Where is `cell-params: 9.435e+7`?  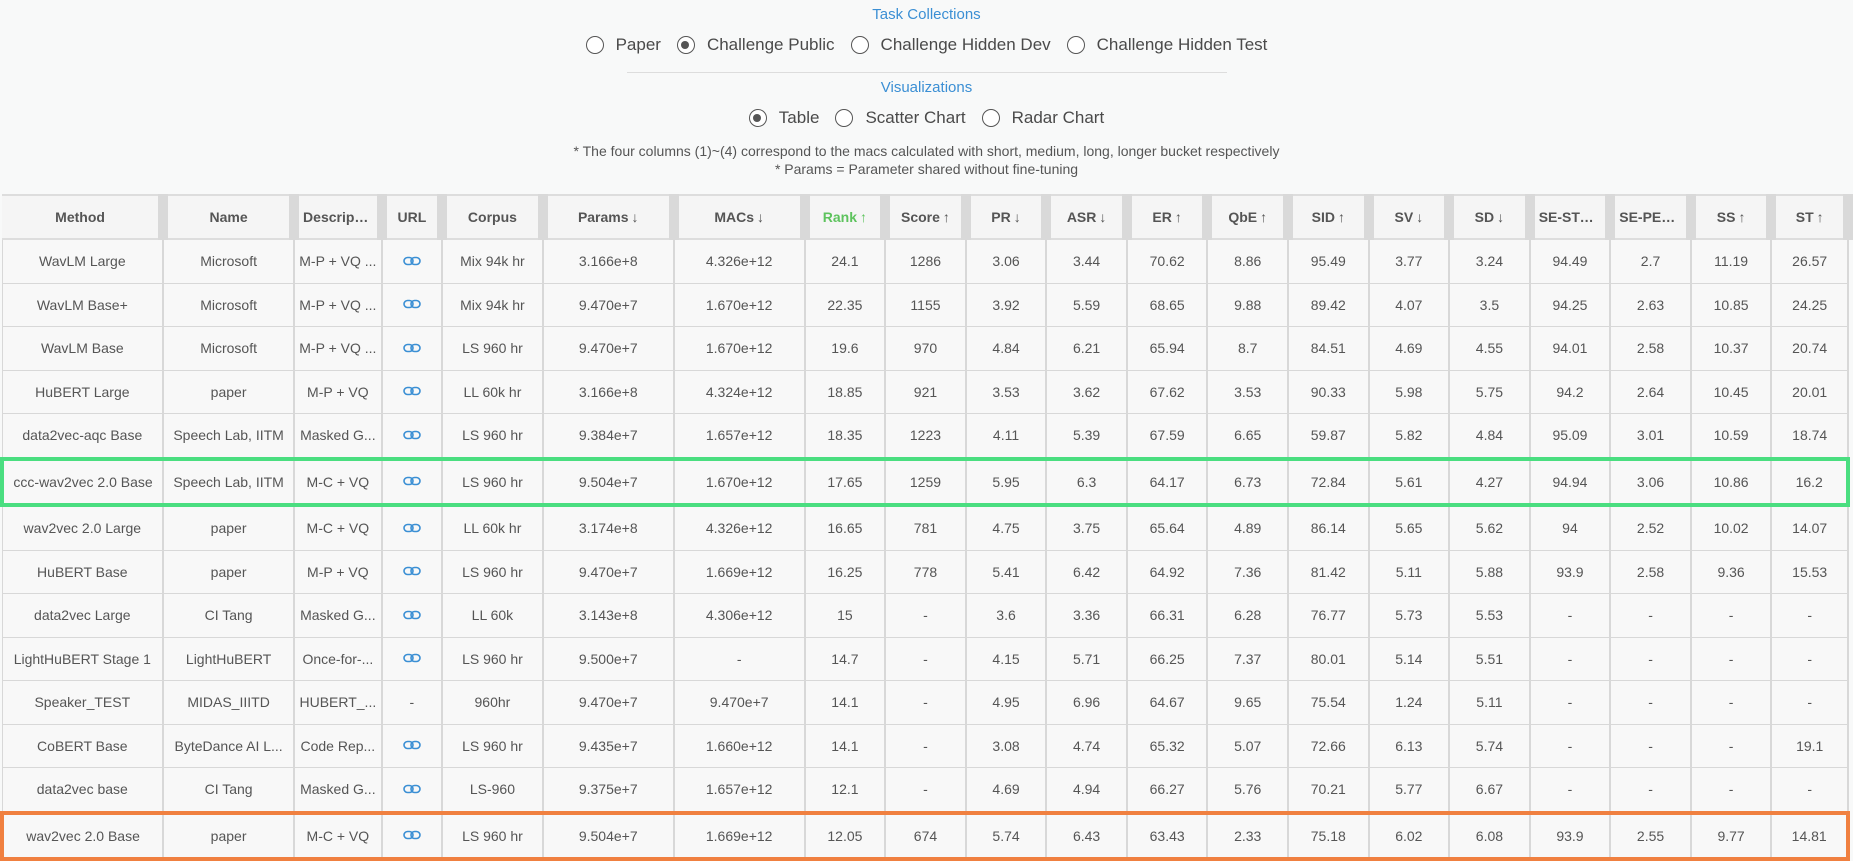 cell-params: 9.435e+7 is located at coordinates (608, 745).